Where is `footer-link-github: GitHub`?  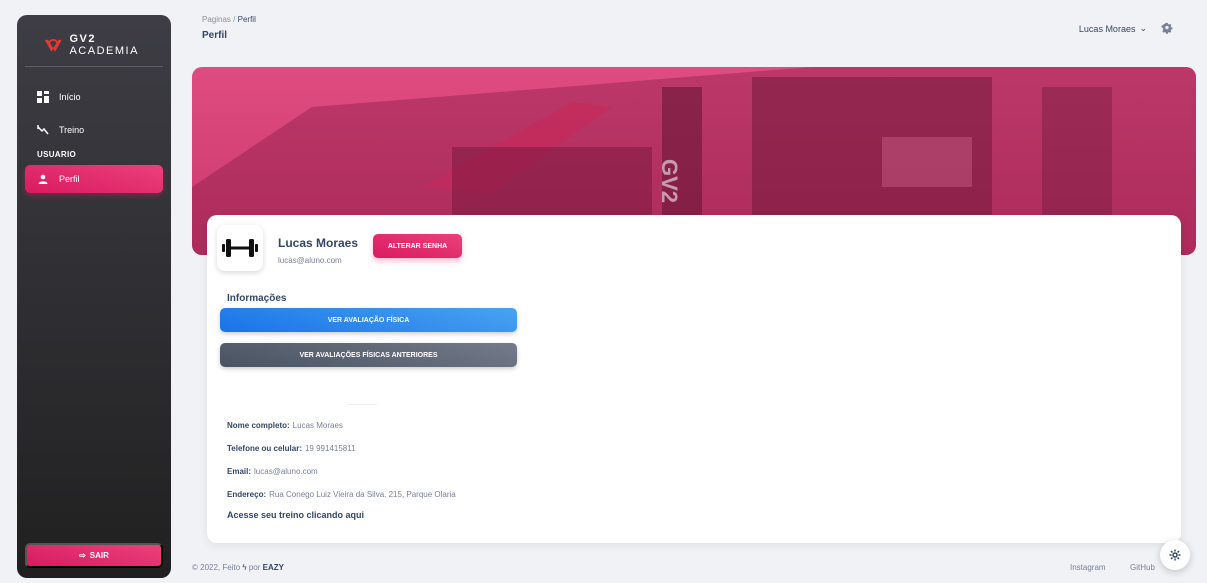 footer-link-github: GitHub is located at coordinates (1142, 567).